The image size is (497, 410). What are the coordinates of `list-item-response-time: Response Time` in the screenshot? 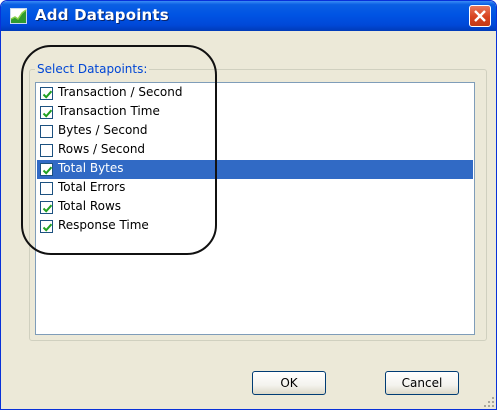 It's located at (255, 226).